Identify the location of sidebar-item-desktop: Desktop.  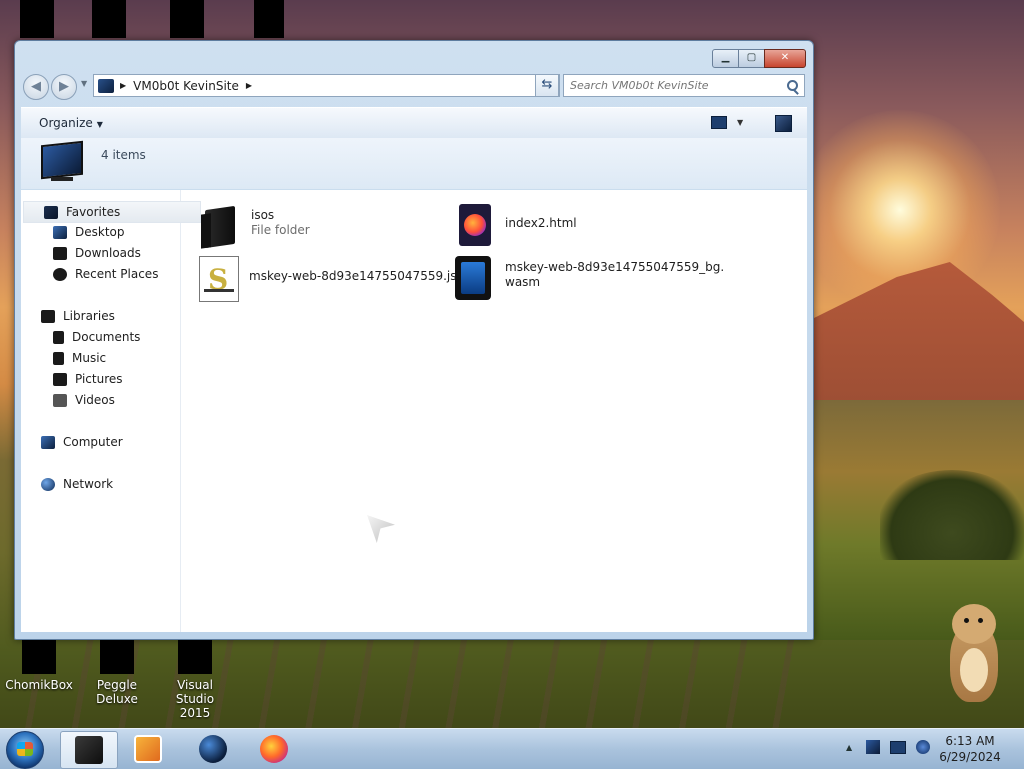
(73, 232).